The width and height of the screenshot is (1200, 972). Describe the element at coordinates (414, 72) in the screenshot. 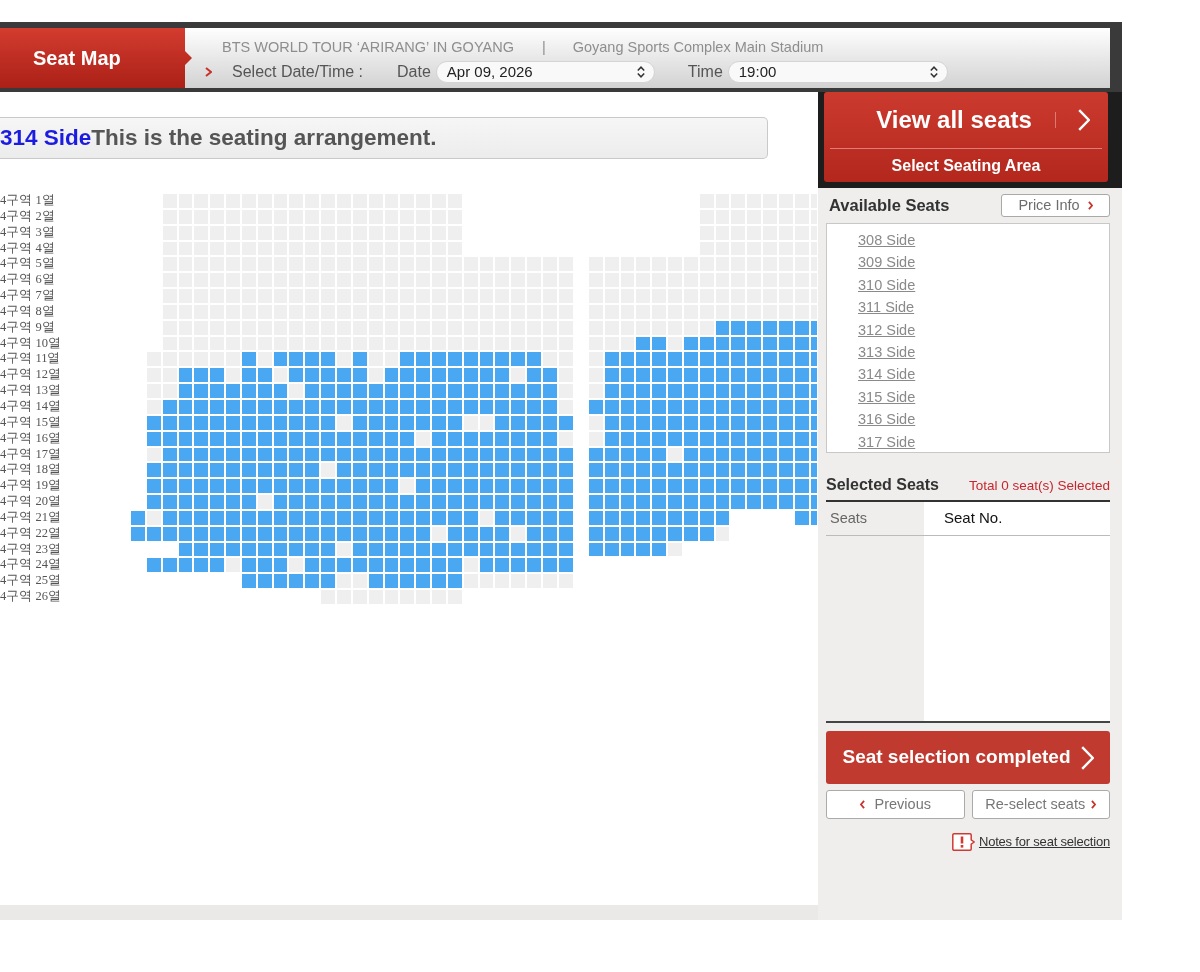

I see `date-label: Date` at that location.